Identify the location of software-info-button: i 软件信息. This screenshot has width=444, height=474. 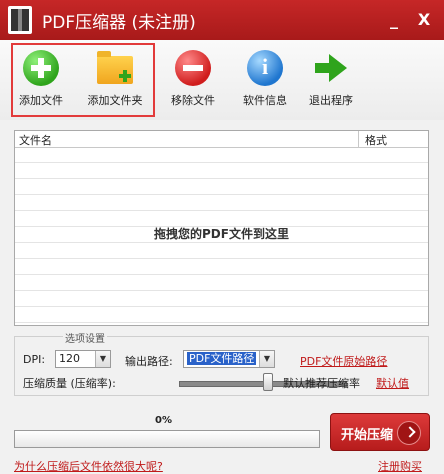
(265, 79).